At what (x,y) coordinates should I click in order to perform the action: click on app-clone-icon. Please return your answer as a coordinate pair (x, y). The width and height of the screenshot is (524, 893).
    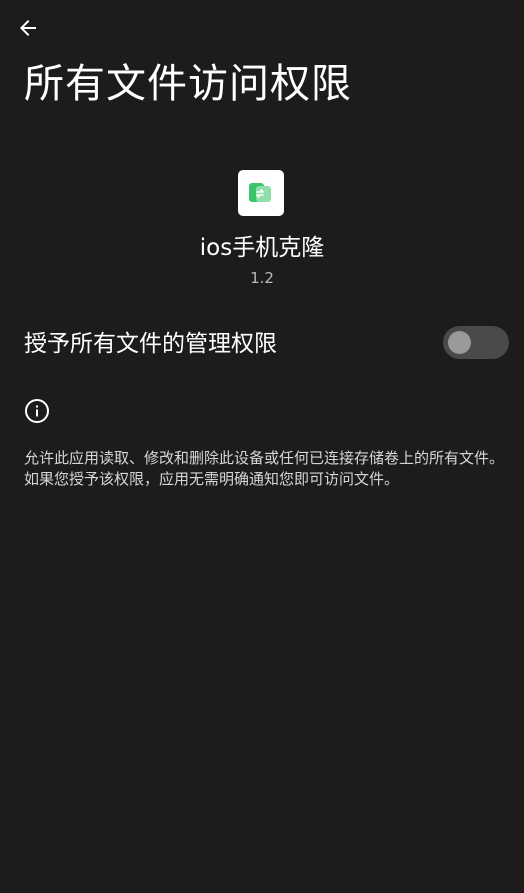
    Looking at the image, I should click on (260, 192).